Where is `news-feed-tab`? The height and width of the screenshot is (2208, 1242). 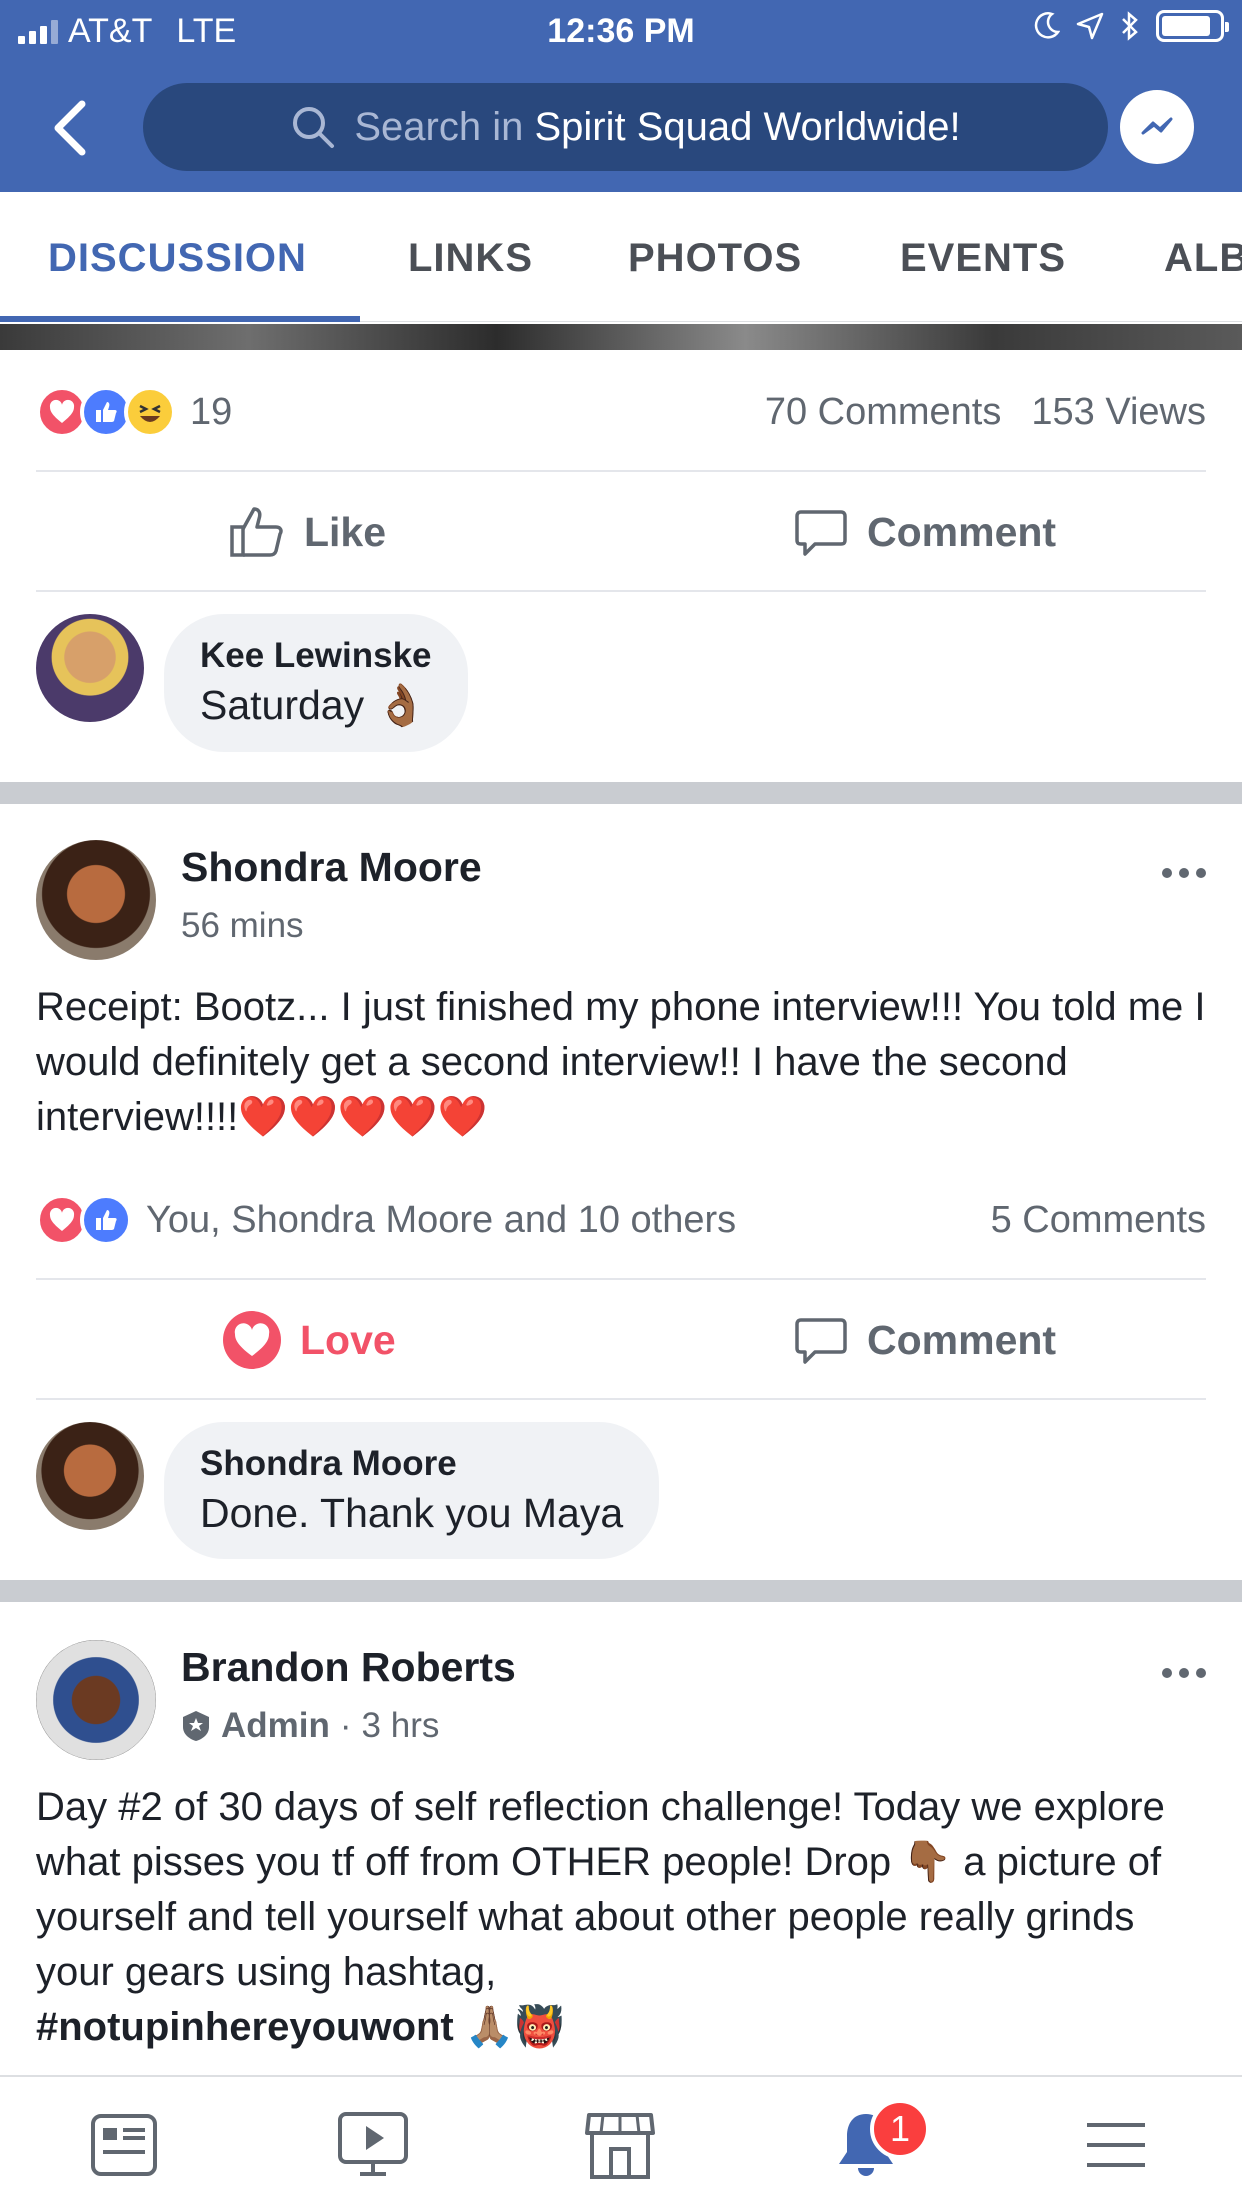
news-feed-tab is located at coordinates (124, 2145).